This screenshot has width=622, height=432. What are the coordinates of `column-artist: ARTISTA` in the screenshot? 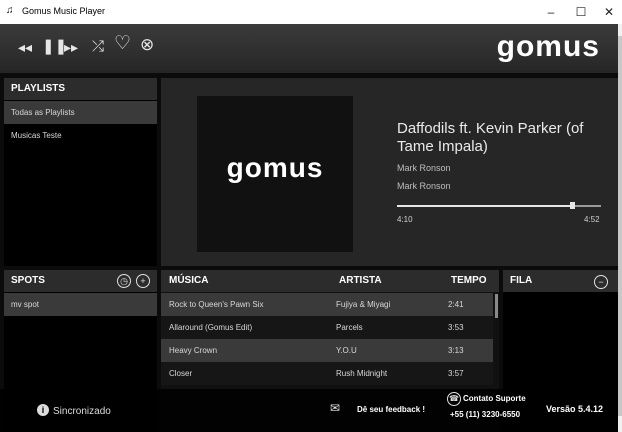 It's located at (360, 281).